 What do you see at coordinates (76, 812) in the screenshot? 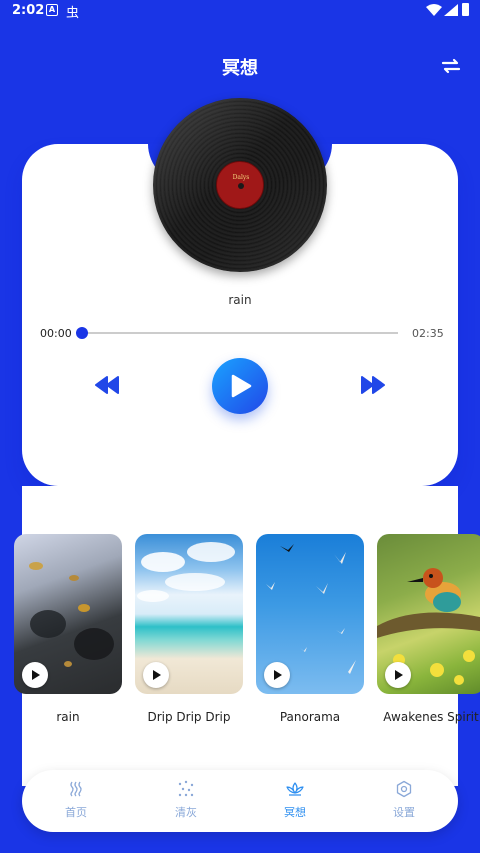
I see `nav-label: 首页` at bounding box center [76, 812].